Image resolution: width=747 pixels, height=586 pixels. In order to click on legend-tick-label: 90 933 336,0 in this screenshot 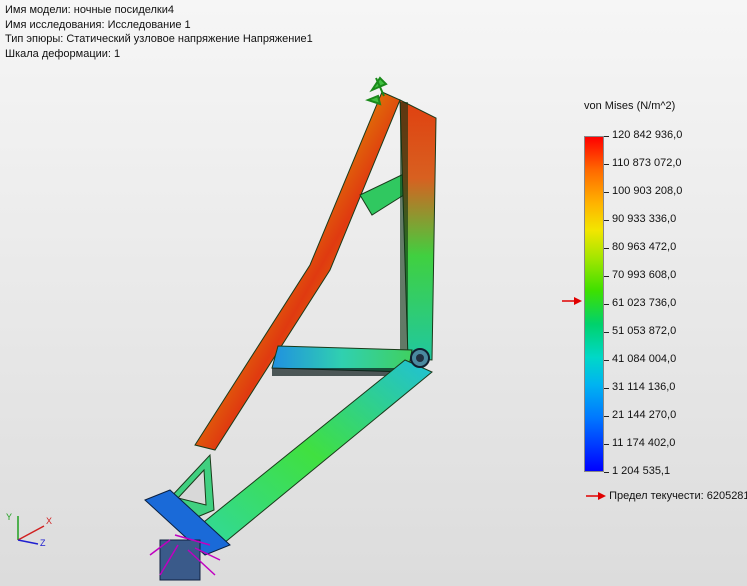, I will do `click(644, 219)`.